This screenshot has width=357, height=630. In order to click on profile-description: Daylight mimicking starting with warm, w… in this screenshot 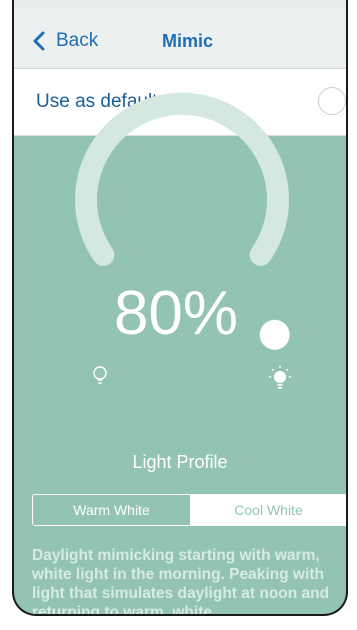, I will do `click(181, 581)`.